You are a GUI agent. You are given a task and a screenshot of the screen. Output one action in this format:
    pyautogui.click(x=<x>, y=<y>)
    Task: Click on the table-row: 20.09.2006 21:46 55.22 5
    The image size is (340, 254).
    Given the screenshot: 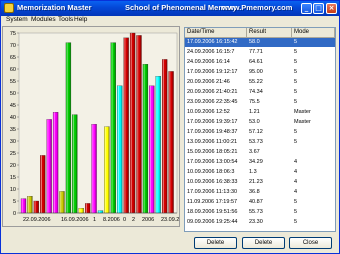 What is the action you would take?
    pyautogui.click(x=260, y=82)
    